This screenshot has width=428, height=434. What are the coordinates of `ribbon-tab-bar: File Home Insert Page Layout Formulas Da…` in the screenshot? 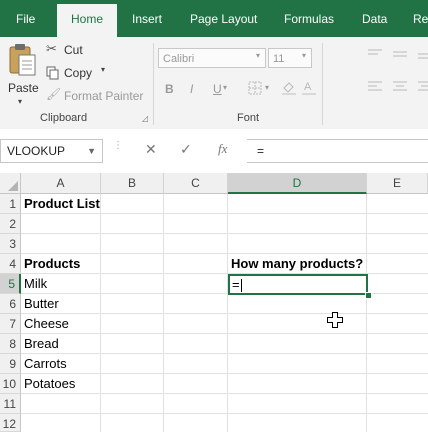 It's located at (214, 18).